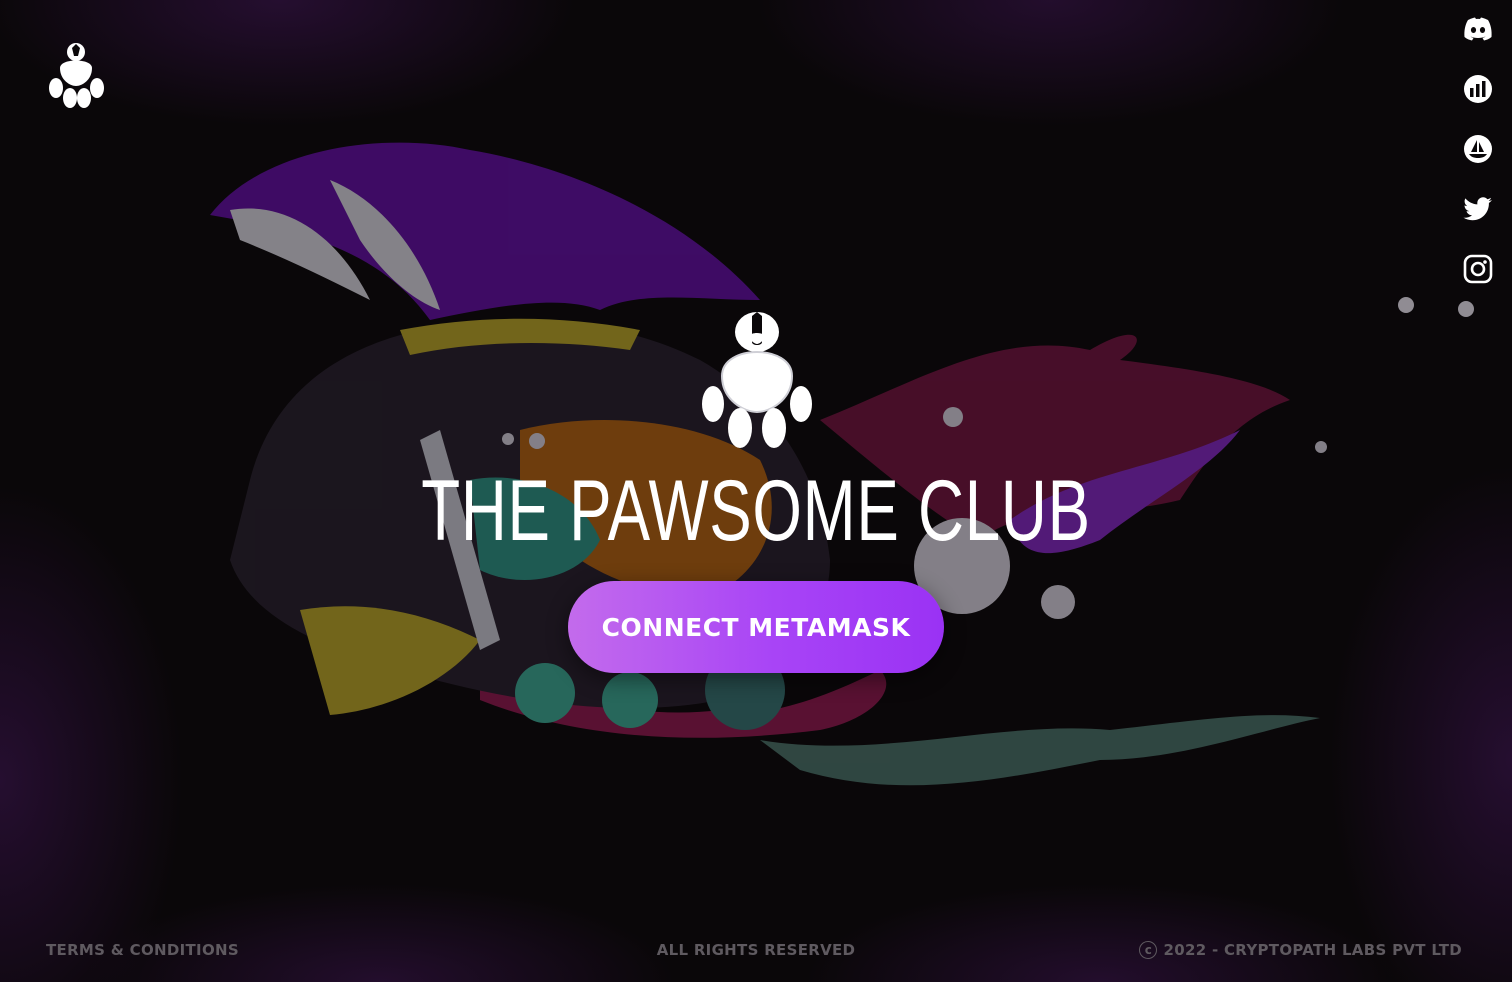 This screenshot has height=982, width=1512. I want to click on center-paw-logo-icon, so click(757, 380).